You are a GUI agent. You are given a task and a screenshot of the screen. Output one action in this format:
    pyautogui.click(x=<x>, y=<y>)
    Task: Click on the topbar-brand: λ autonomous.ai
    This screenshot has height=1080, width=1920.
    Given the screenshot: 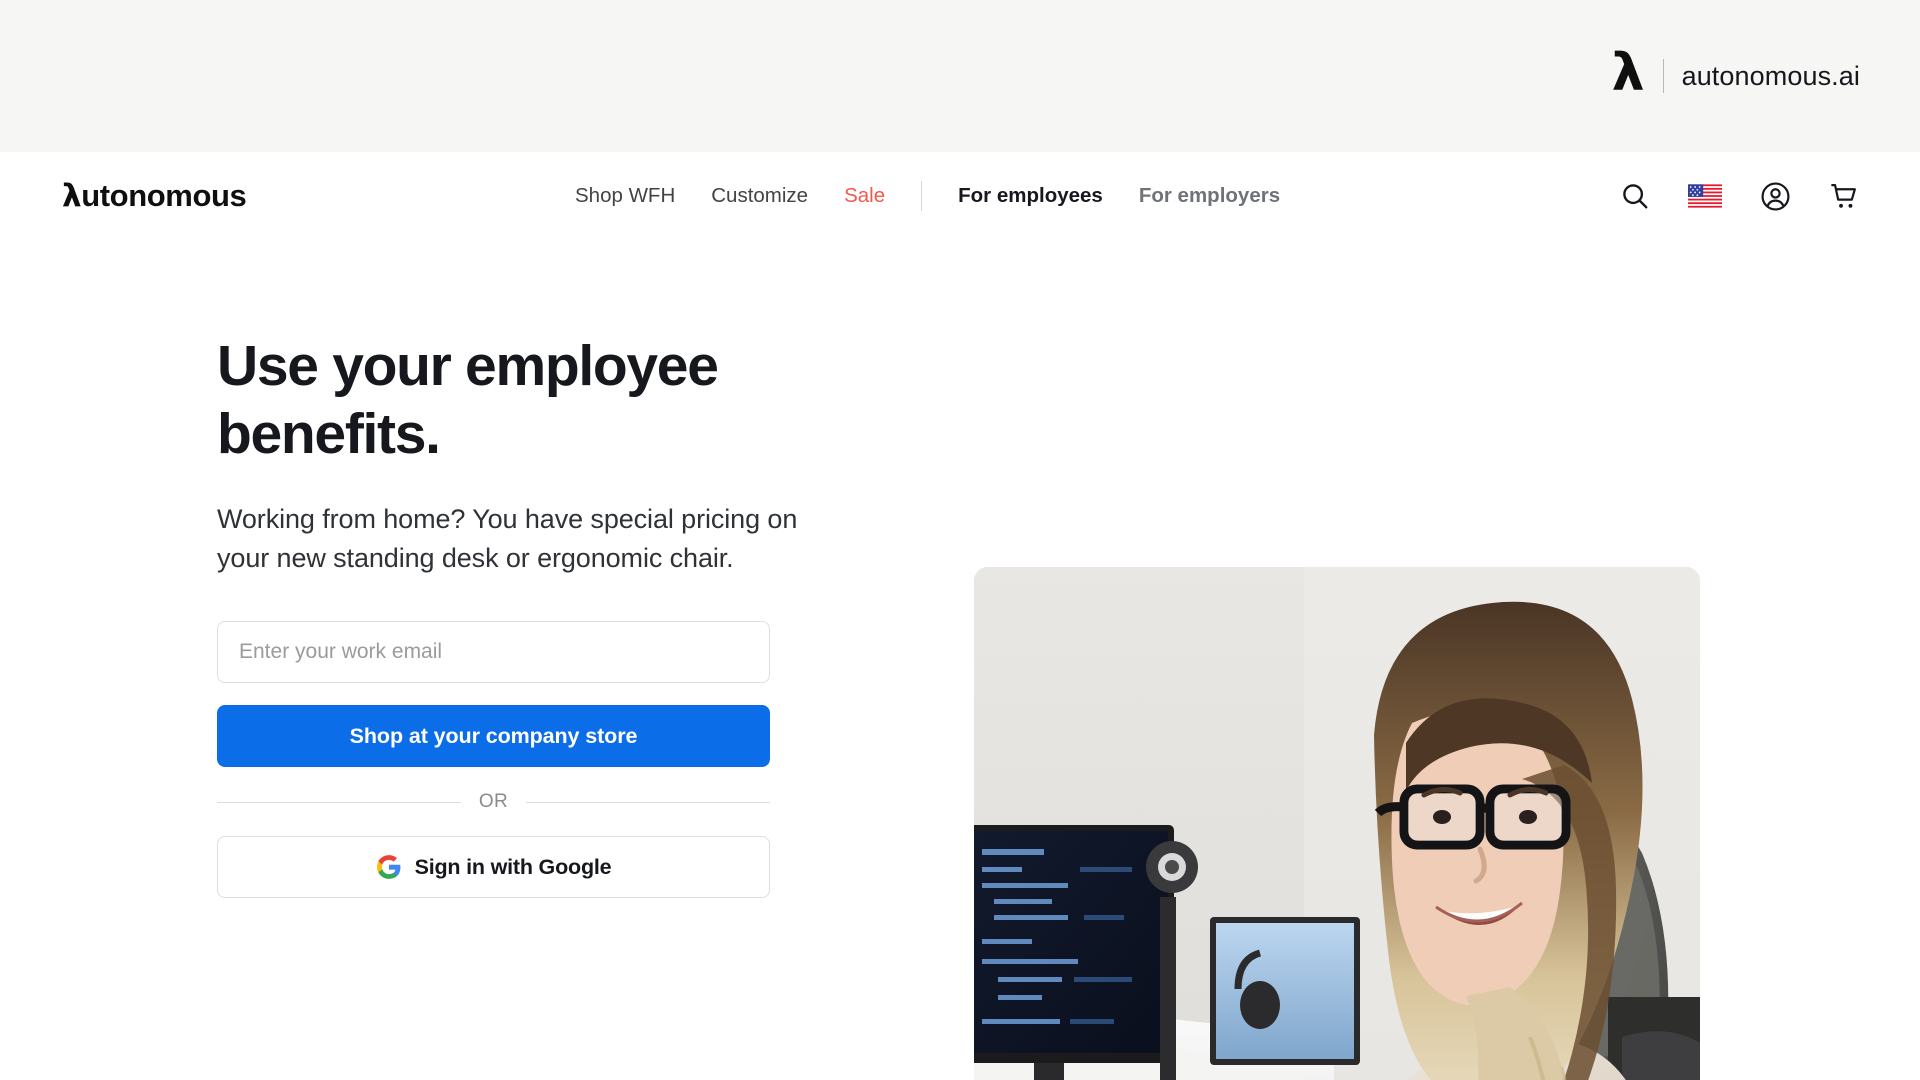 What is the action you would take?
    pyautogui.click(x=1735, y=73)
    